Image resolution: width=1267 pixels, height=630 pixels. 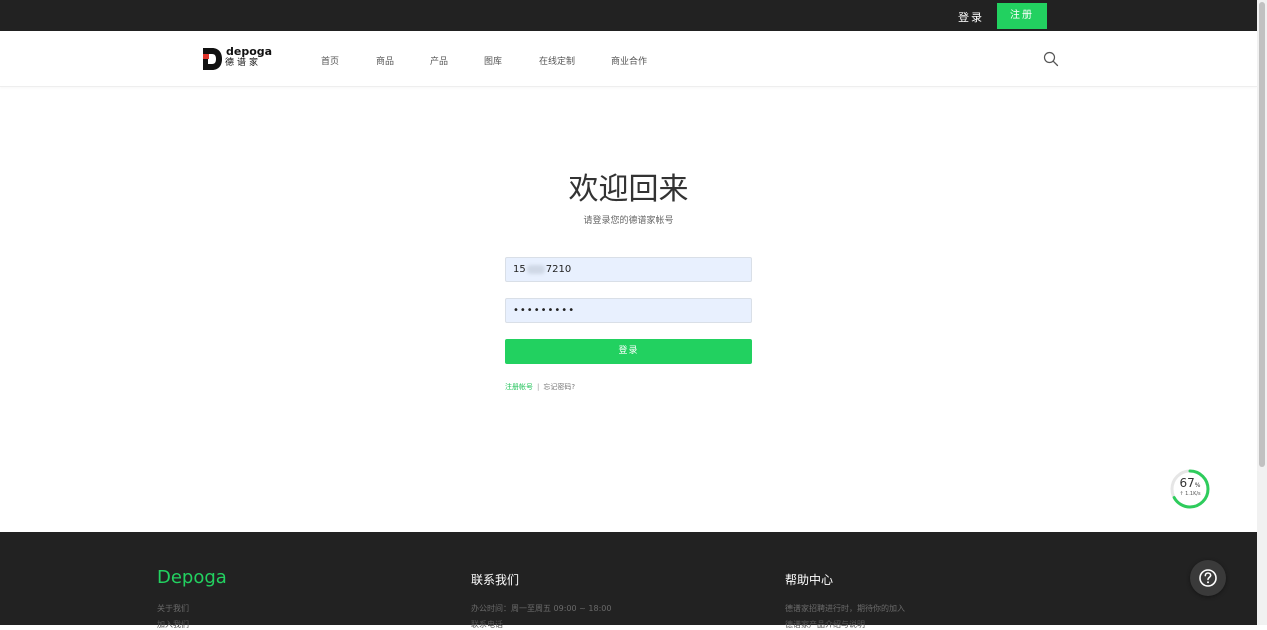 I want to click on phone-prefix: 15, so click(x=519, y=269).